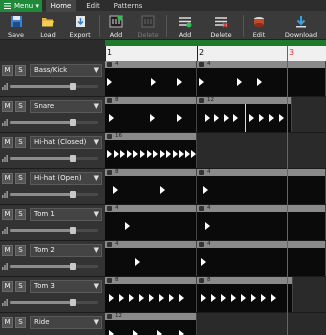  What do you see at coordinates (48, 26) in the screenshot?
I see `load-button: Load` at bounding box center [48, 26].